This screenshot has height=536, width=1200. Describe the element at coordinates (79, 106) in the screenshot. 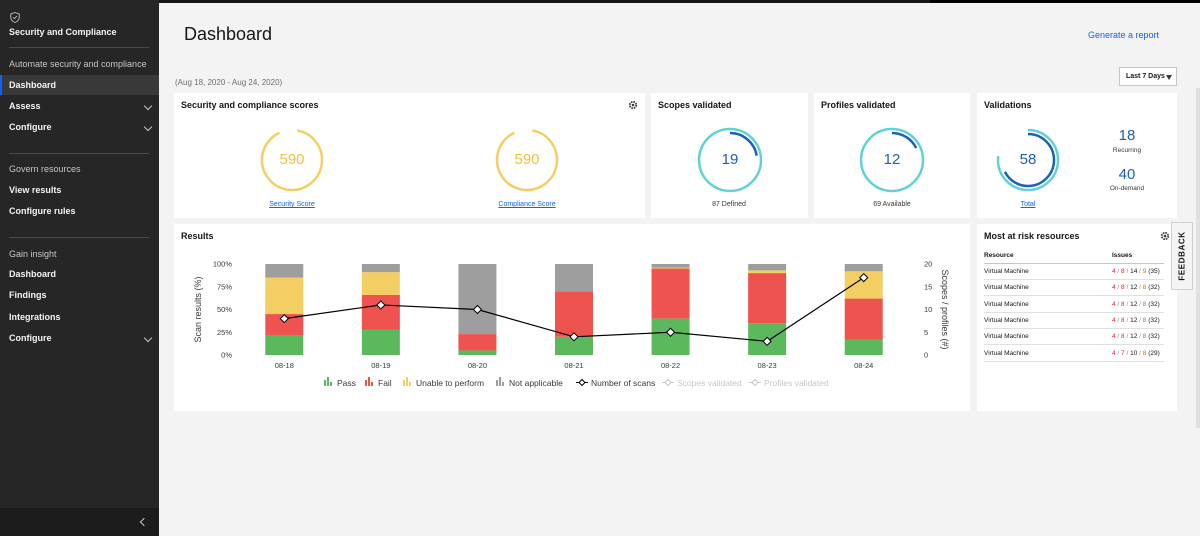

I see `sidebar-item-assess: Assess` at that location.